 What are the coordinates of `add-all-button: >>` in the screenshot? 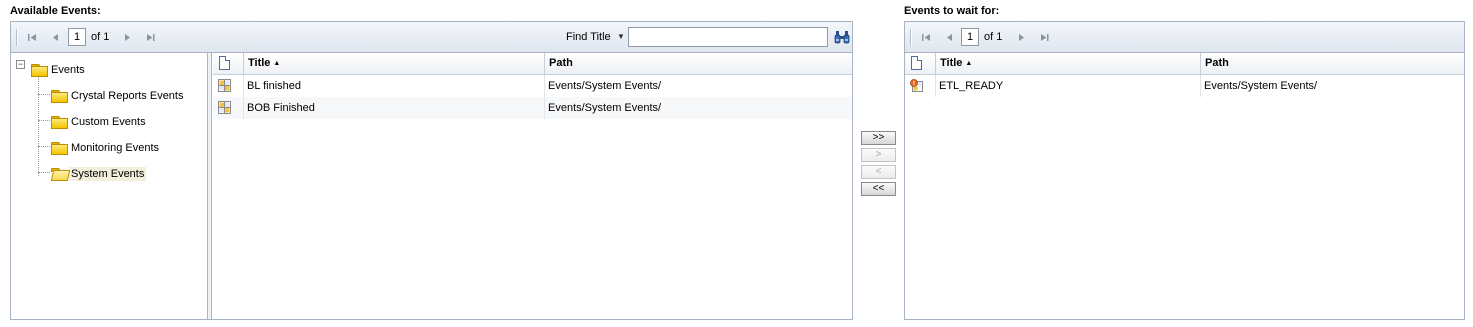 It's located at (878, 138).